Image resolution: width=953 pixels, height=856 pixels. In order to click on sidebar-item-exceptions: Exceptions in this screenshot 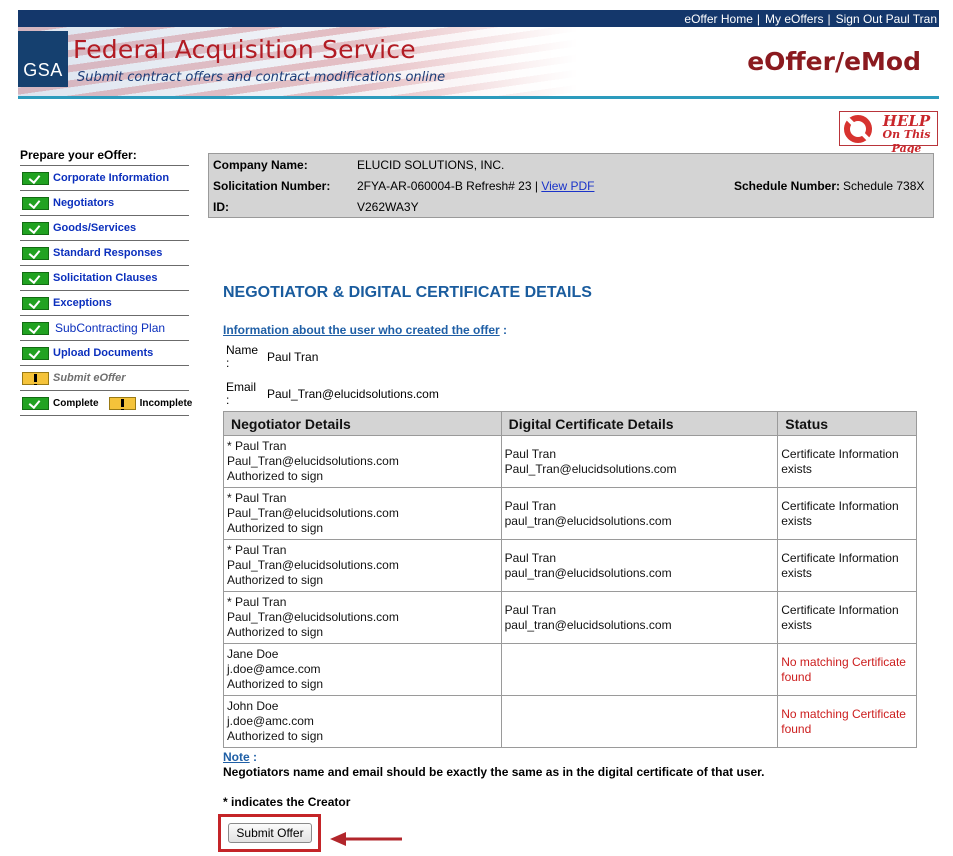, I will do `click(104, 303)`.